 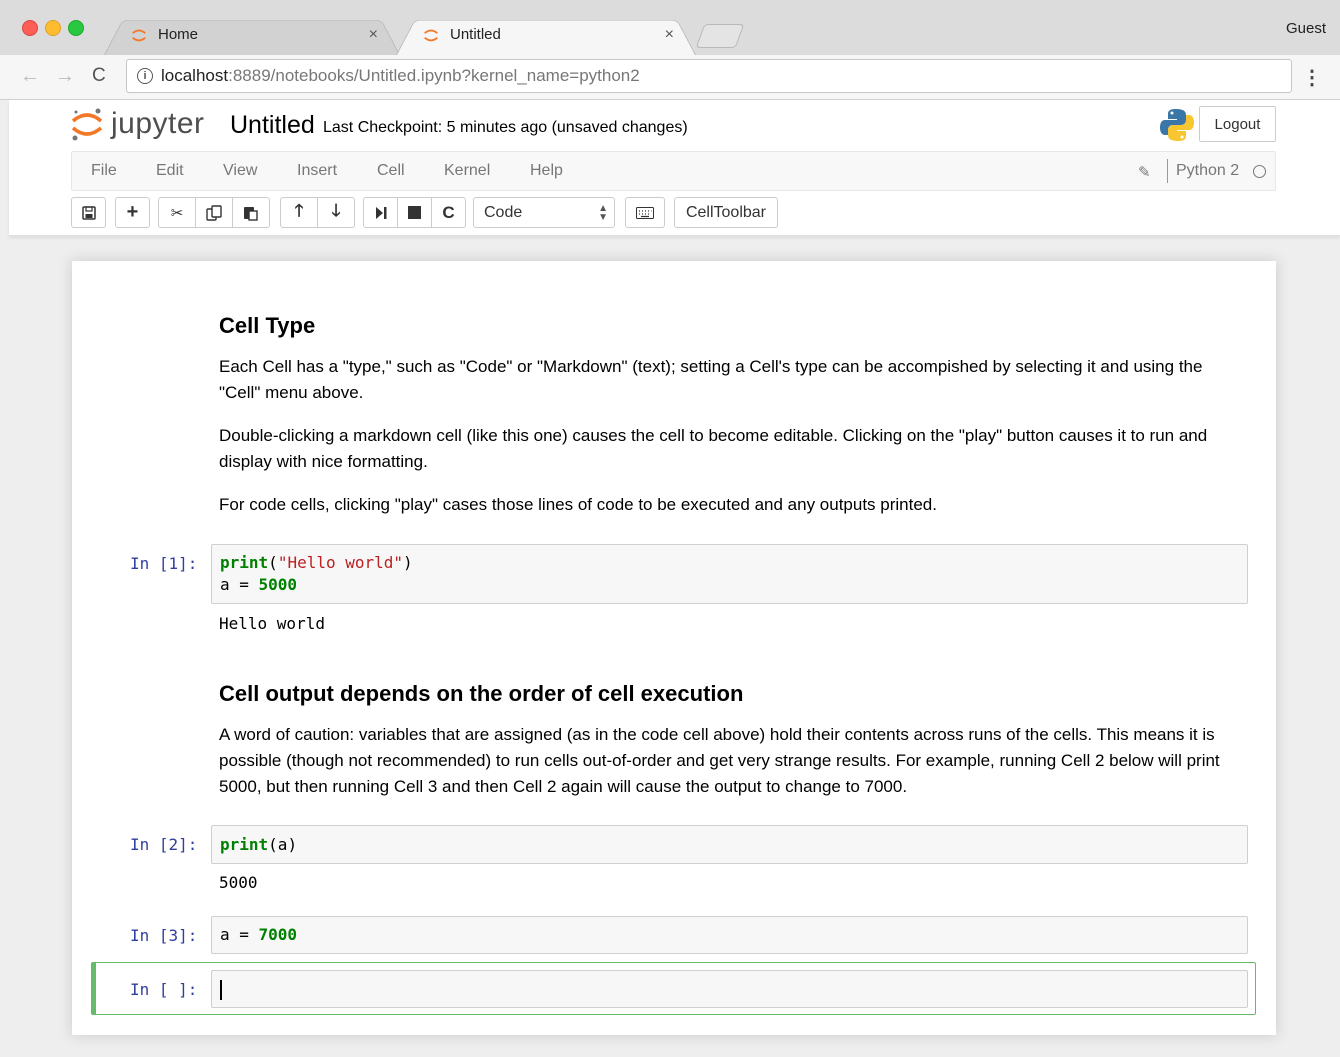 What do you see at coordinates (467, 171) in the screenshot?
I see `menu-kernel: Kernel` at bounding box center [467, 171].